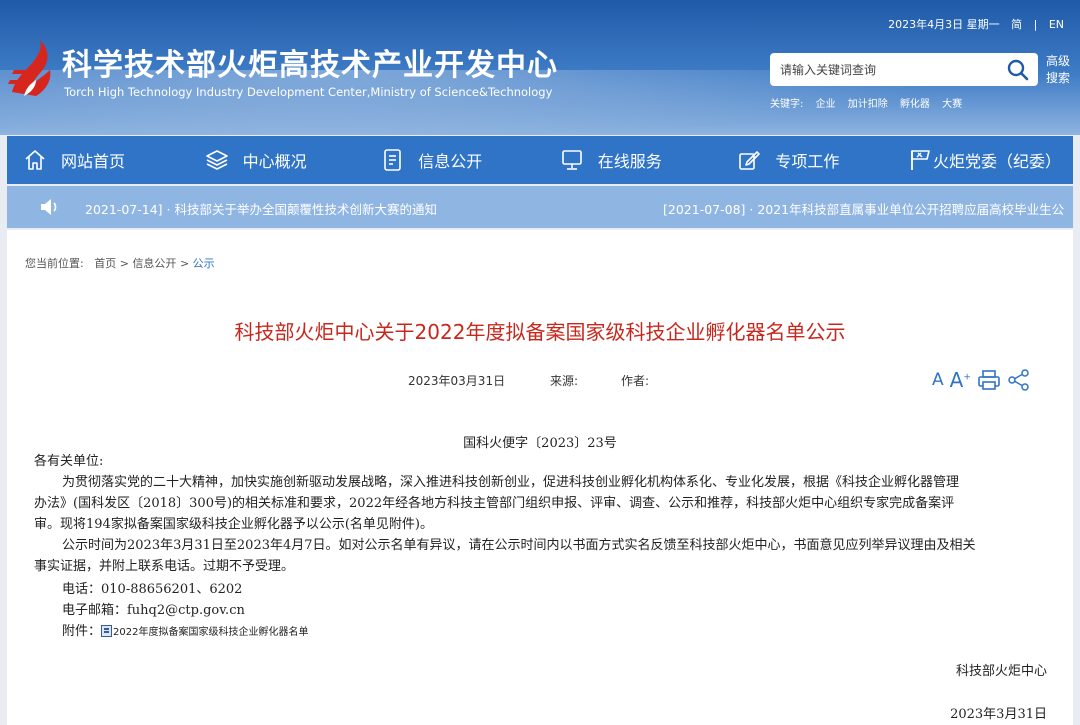  What do you see at coordinates (33, 68) in the screenshot?
I see `torch-logo-icon` at bounding box center [33, 68].